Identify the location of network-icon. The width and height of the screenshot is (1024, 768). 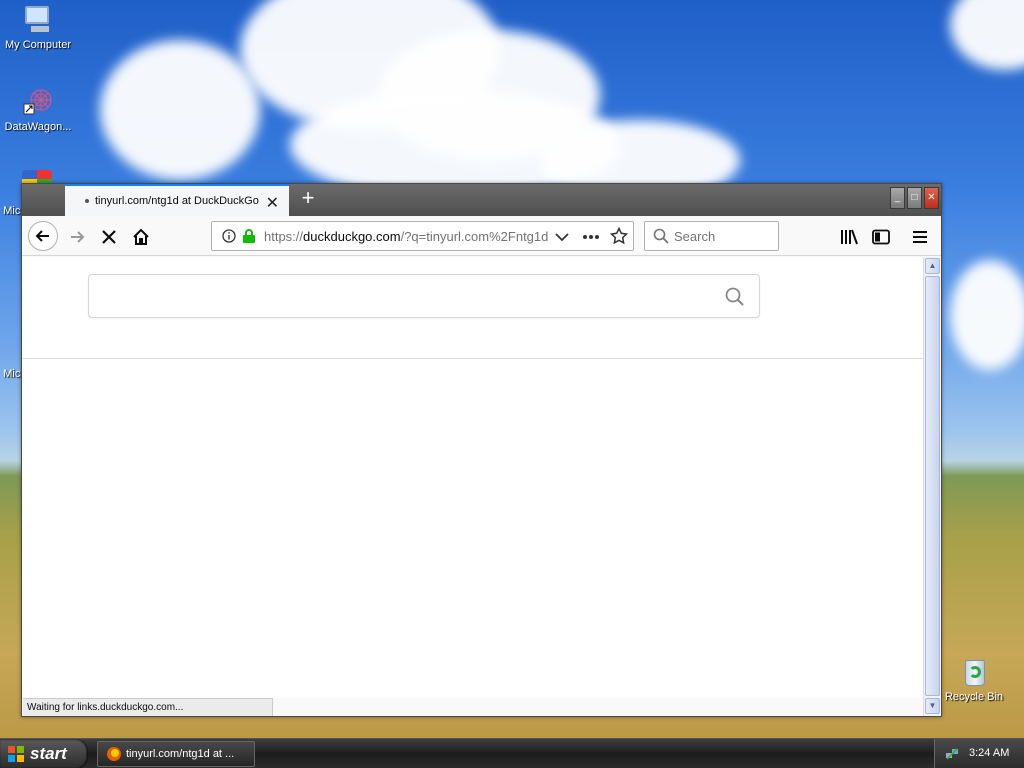
(952, 754).